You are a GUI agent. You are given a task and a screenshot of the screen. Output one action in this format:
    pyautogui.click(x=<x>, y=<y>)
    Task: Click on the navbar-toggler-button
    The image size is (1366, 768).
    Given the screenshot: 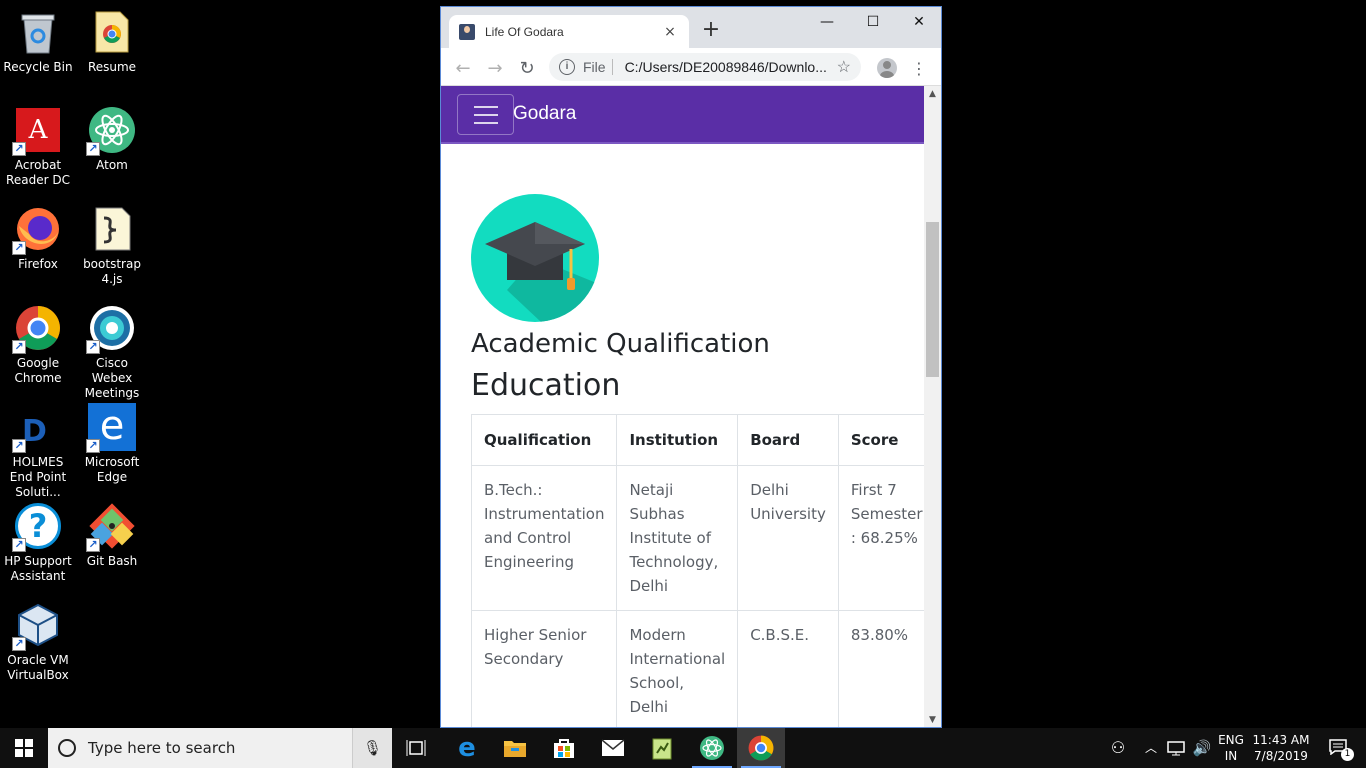 What is the action you would take?
    pyautogui.click(x=485, y=114)
    